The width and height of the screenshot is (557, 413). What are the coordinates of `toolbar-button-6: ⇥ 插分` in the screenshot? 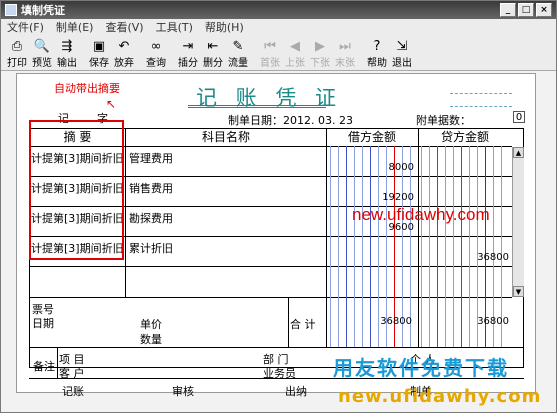 It's located at (188, 53).